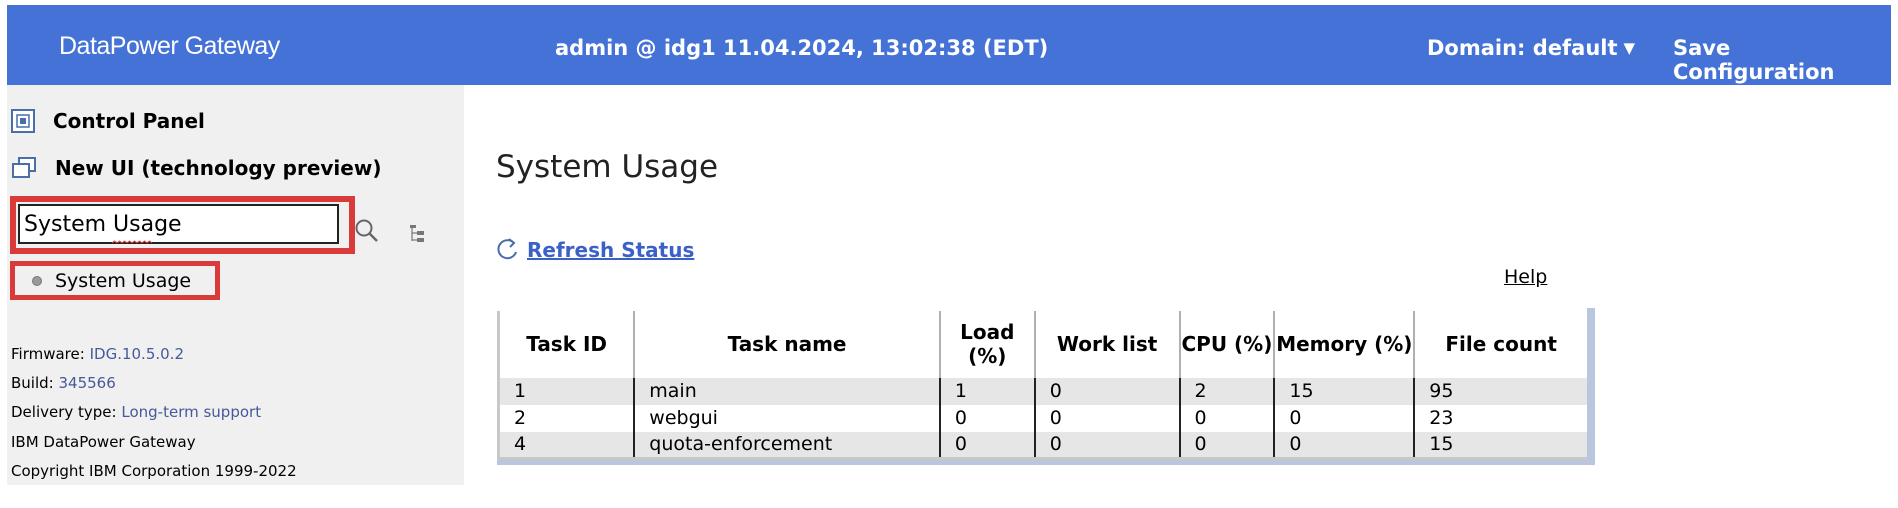 The width and height of the screenshot is (1898, 508). Describe the element at coordinates (132, 242) in the screenshot. I see `spellcheck-underline` at that location.